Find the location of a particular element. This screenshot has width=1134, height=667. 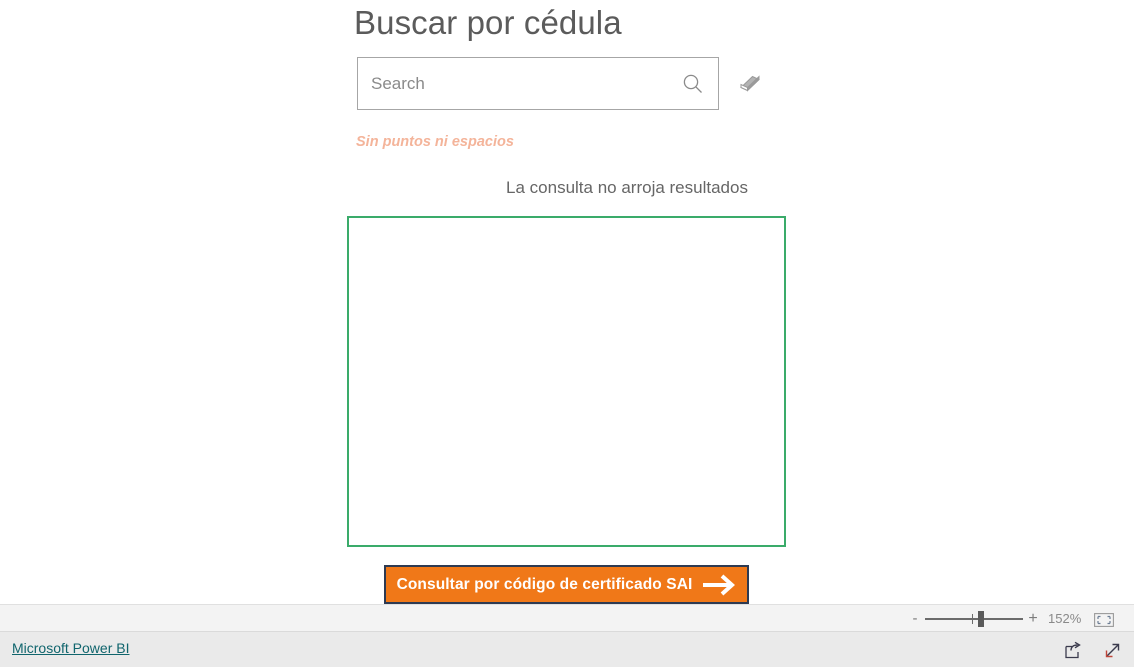

no-results-message: La consulta no arroja resultados is located at coordinates (627, 187).